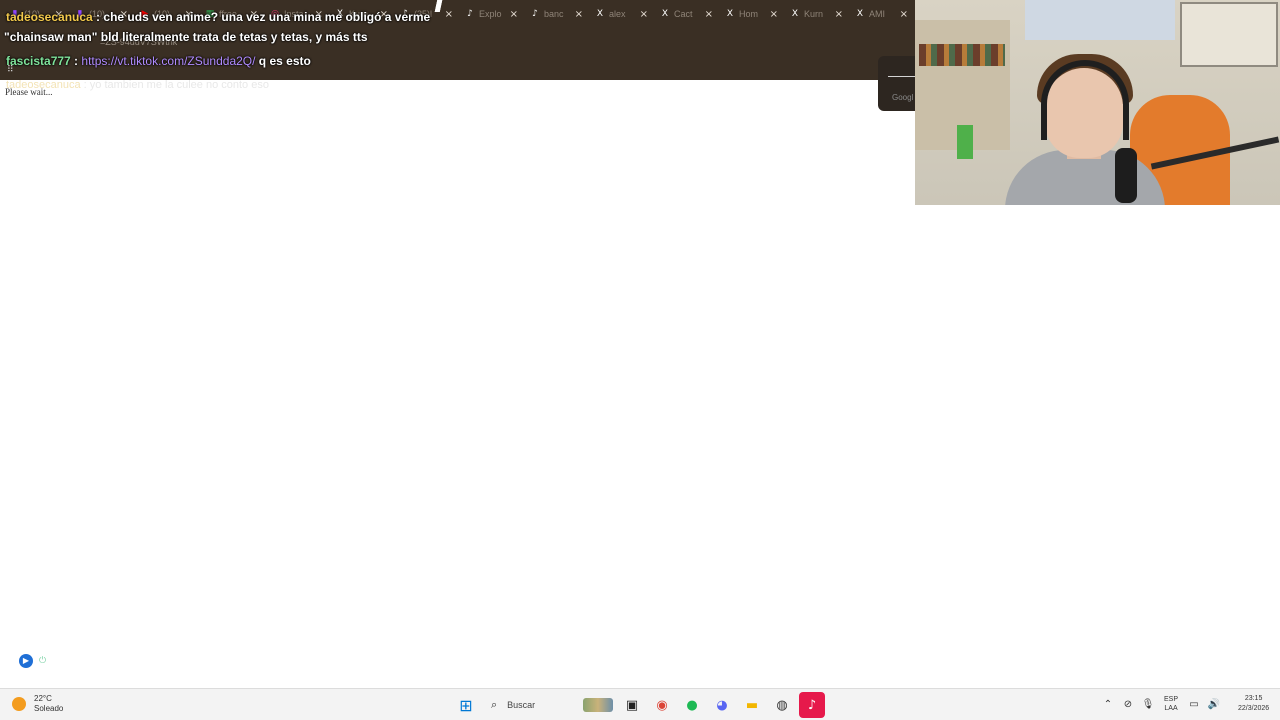 This screenshot has height=720, width=1280. Describe the element at coordinates (1214, 704) in the screenshot. I see `volume-icon: 🔊` at that location.